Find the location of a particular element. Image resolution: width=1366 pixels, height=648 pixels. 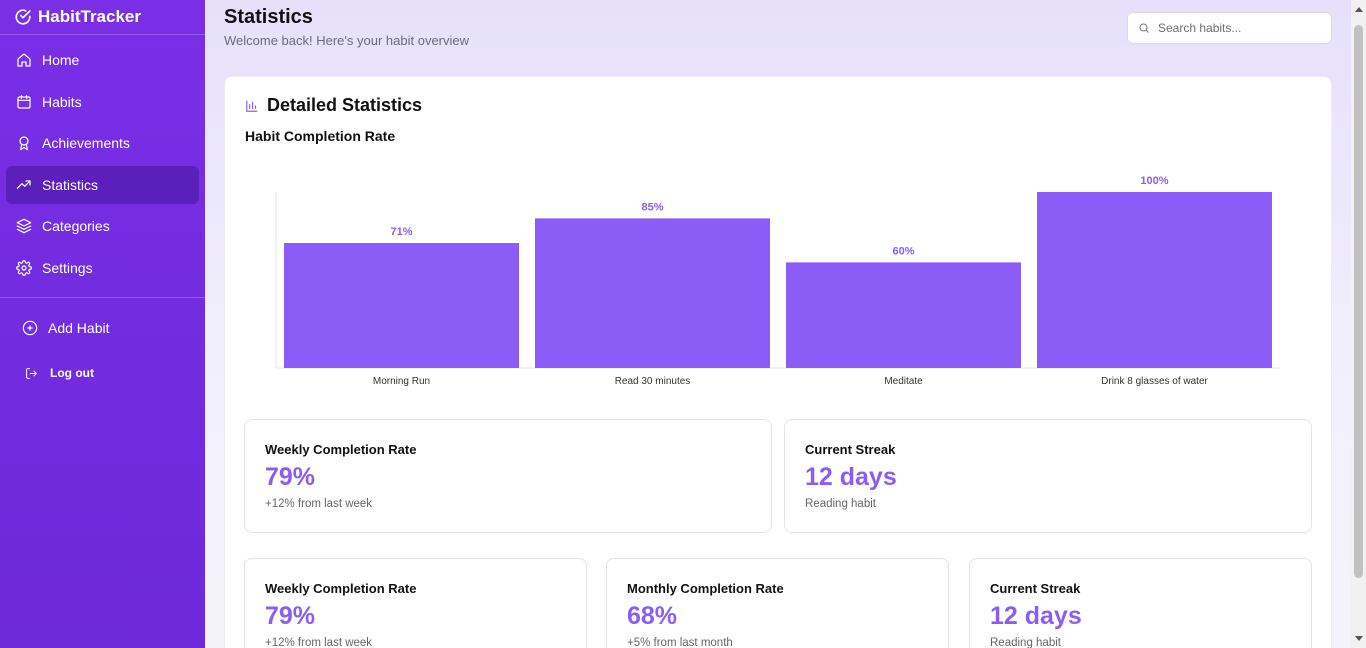

bar-value-label: 60% is located at coordinates (903, 251).